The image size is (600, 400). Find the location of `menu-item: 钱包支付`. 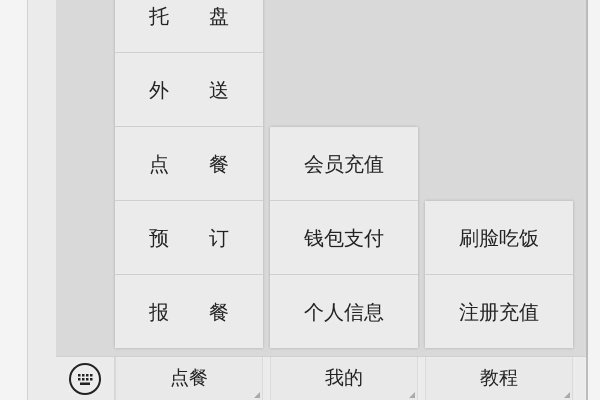

menu-item: 钱包支付 is located at coordinates (344, 237).